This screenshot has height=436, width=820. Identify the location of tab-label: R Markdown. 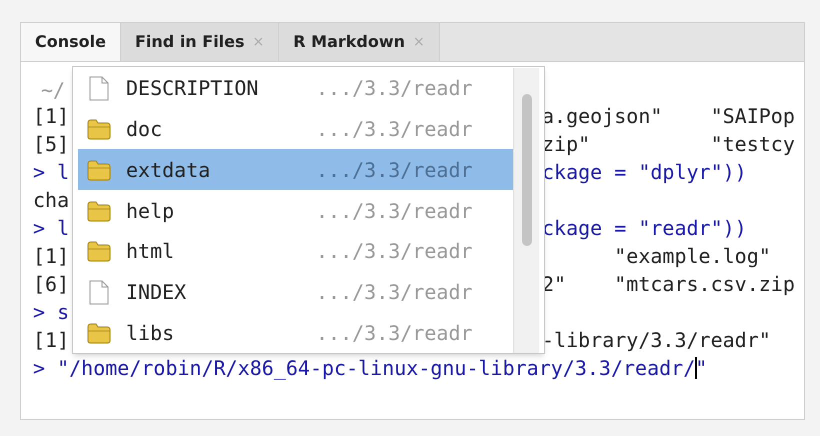
(349, 42).